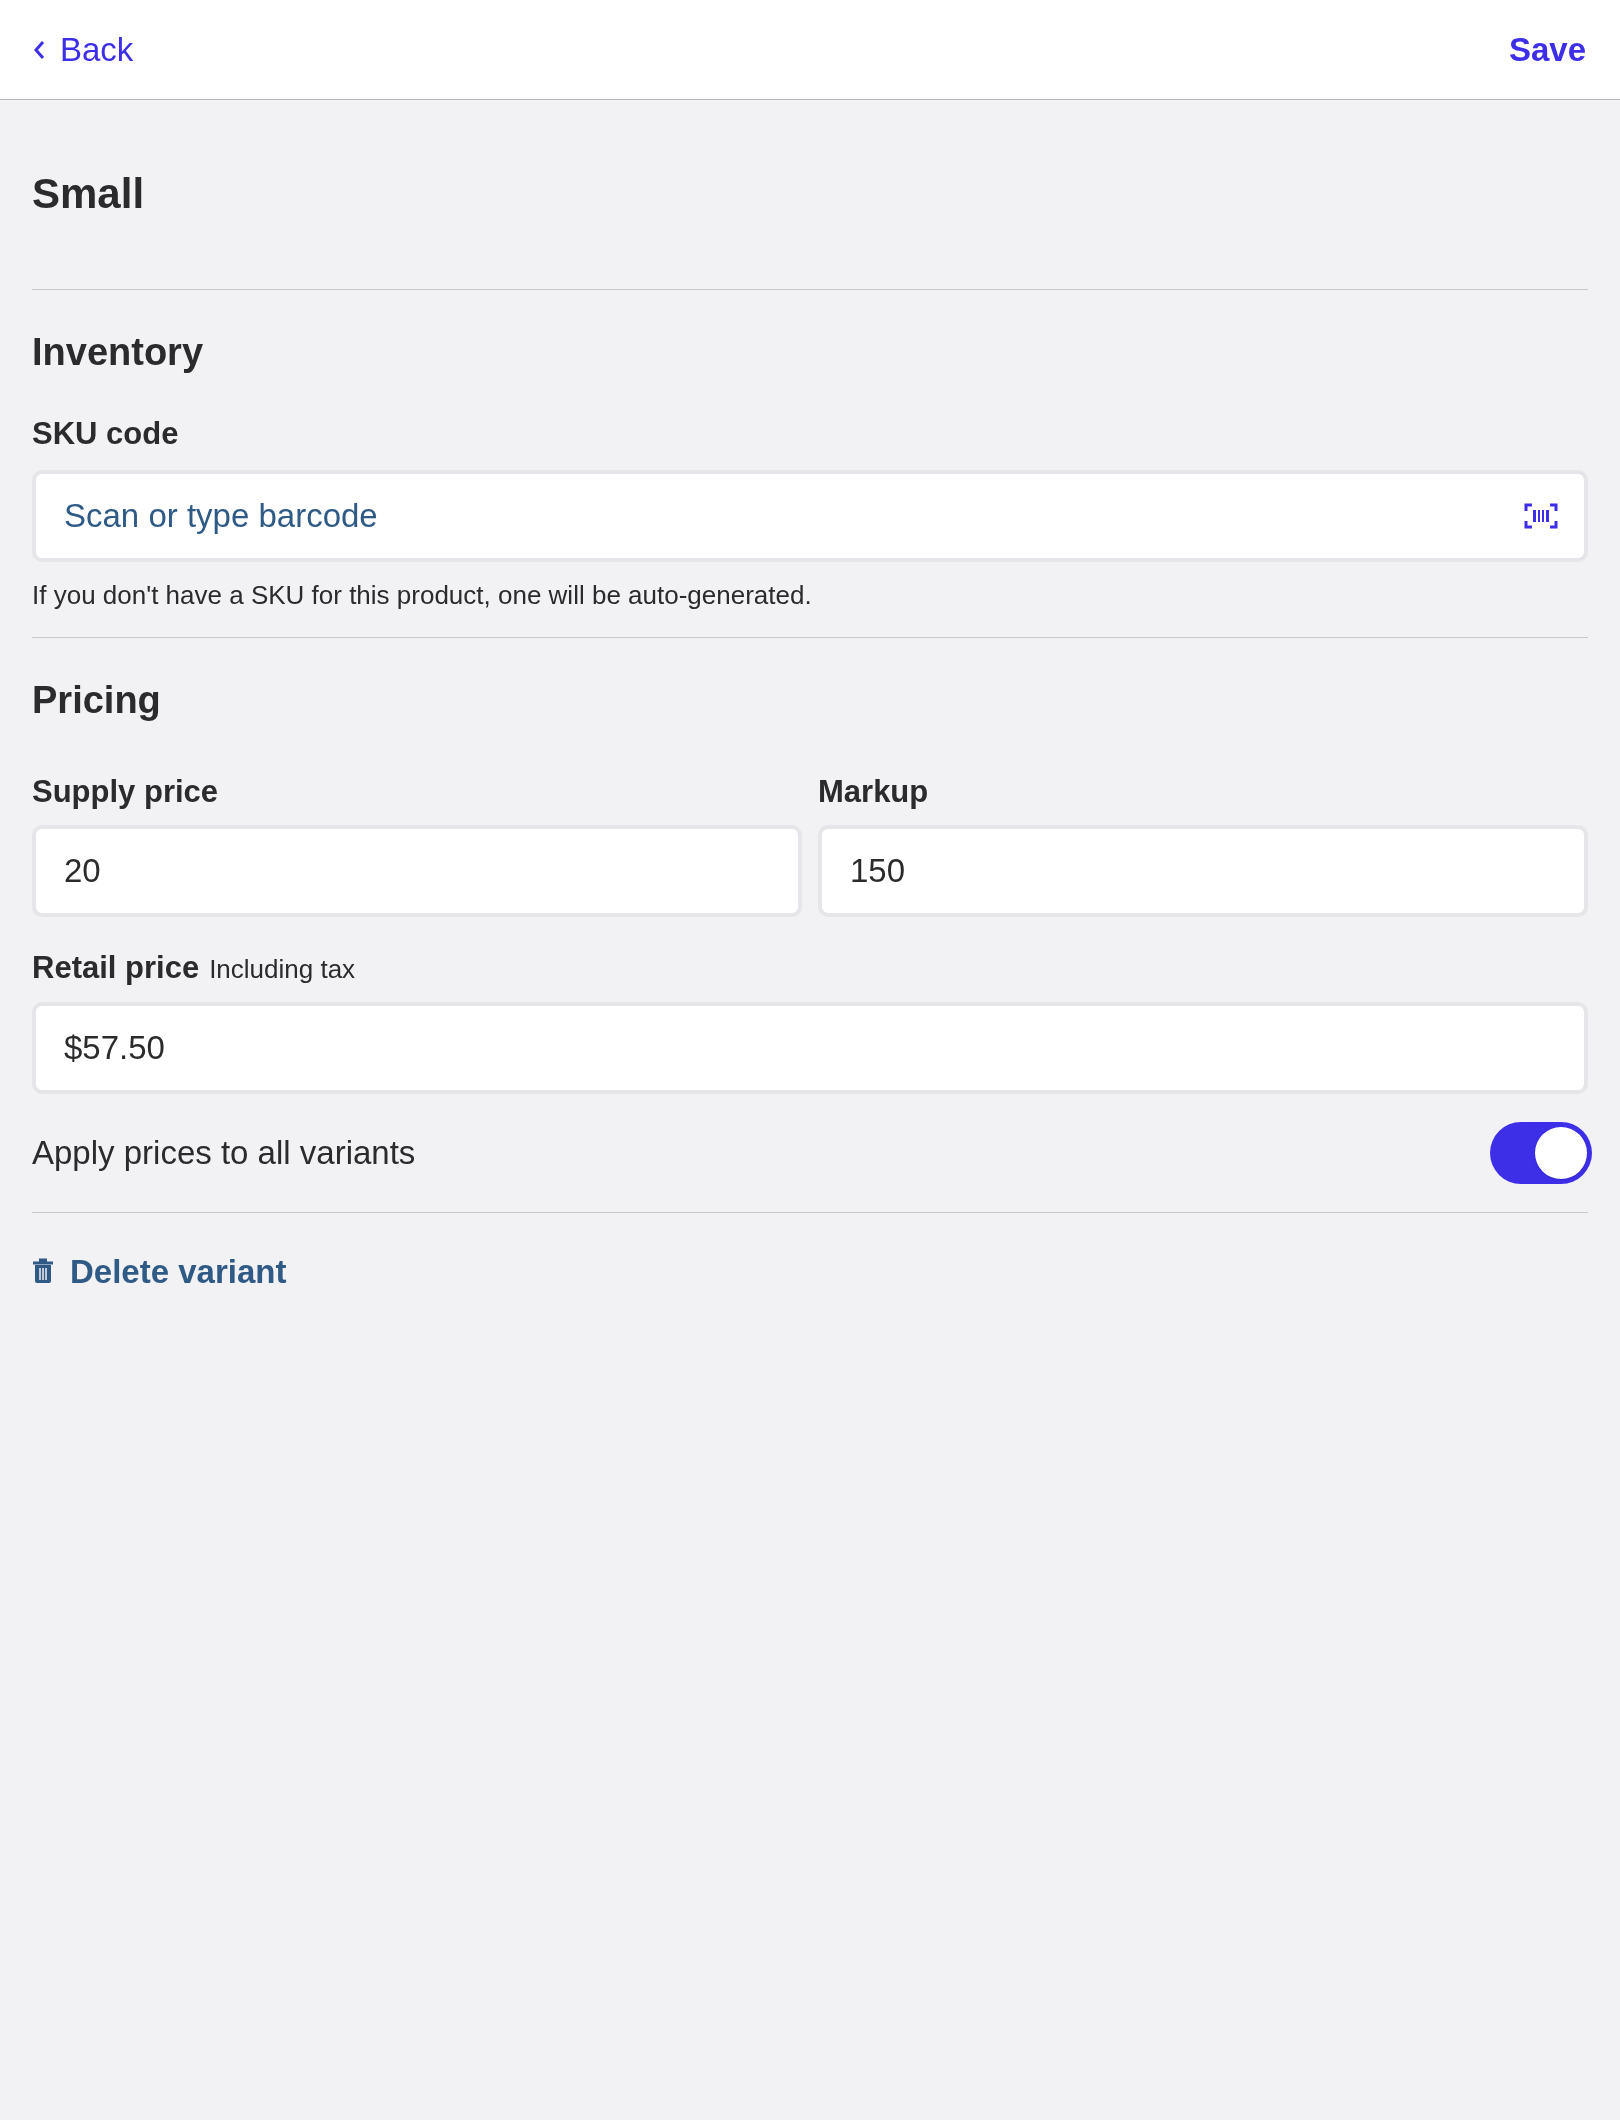 Image resolution: width=1620 pixels, height=2120 pixels. What do you see at coordinates (1548, 49) in the screenshot?
I see `save-button: Save` at bounding box center [1548, 49].